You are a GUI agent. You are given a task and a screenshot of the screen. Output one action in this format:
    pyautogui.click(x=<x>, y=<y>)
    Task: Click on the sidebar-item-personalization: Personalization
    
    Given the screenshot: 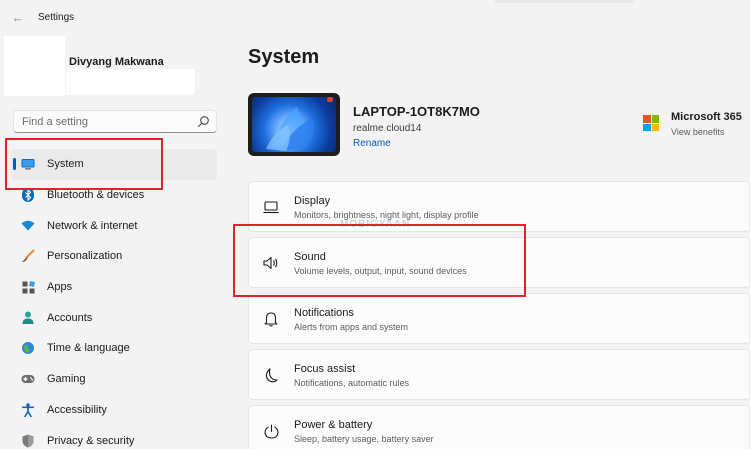 What is the action you would take?
    pyautogui.click(x=114, y=256)
    